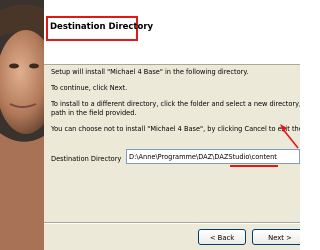  Describe the element at coordinates (172, 223) in the screenshot. I see `button-separator` at that location.